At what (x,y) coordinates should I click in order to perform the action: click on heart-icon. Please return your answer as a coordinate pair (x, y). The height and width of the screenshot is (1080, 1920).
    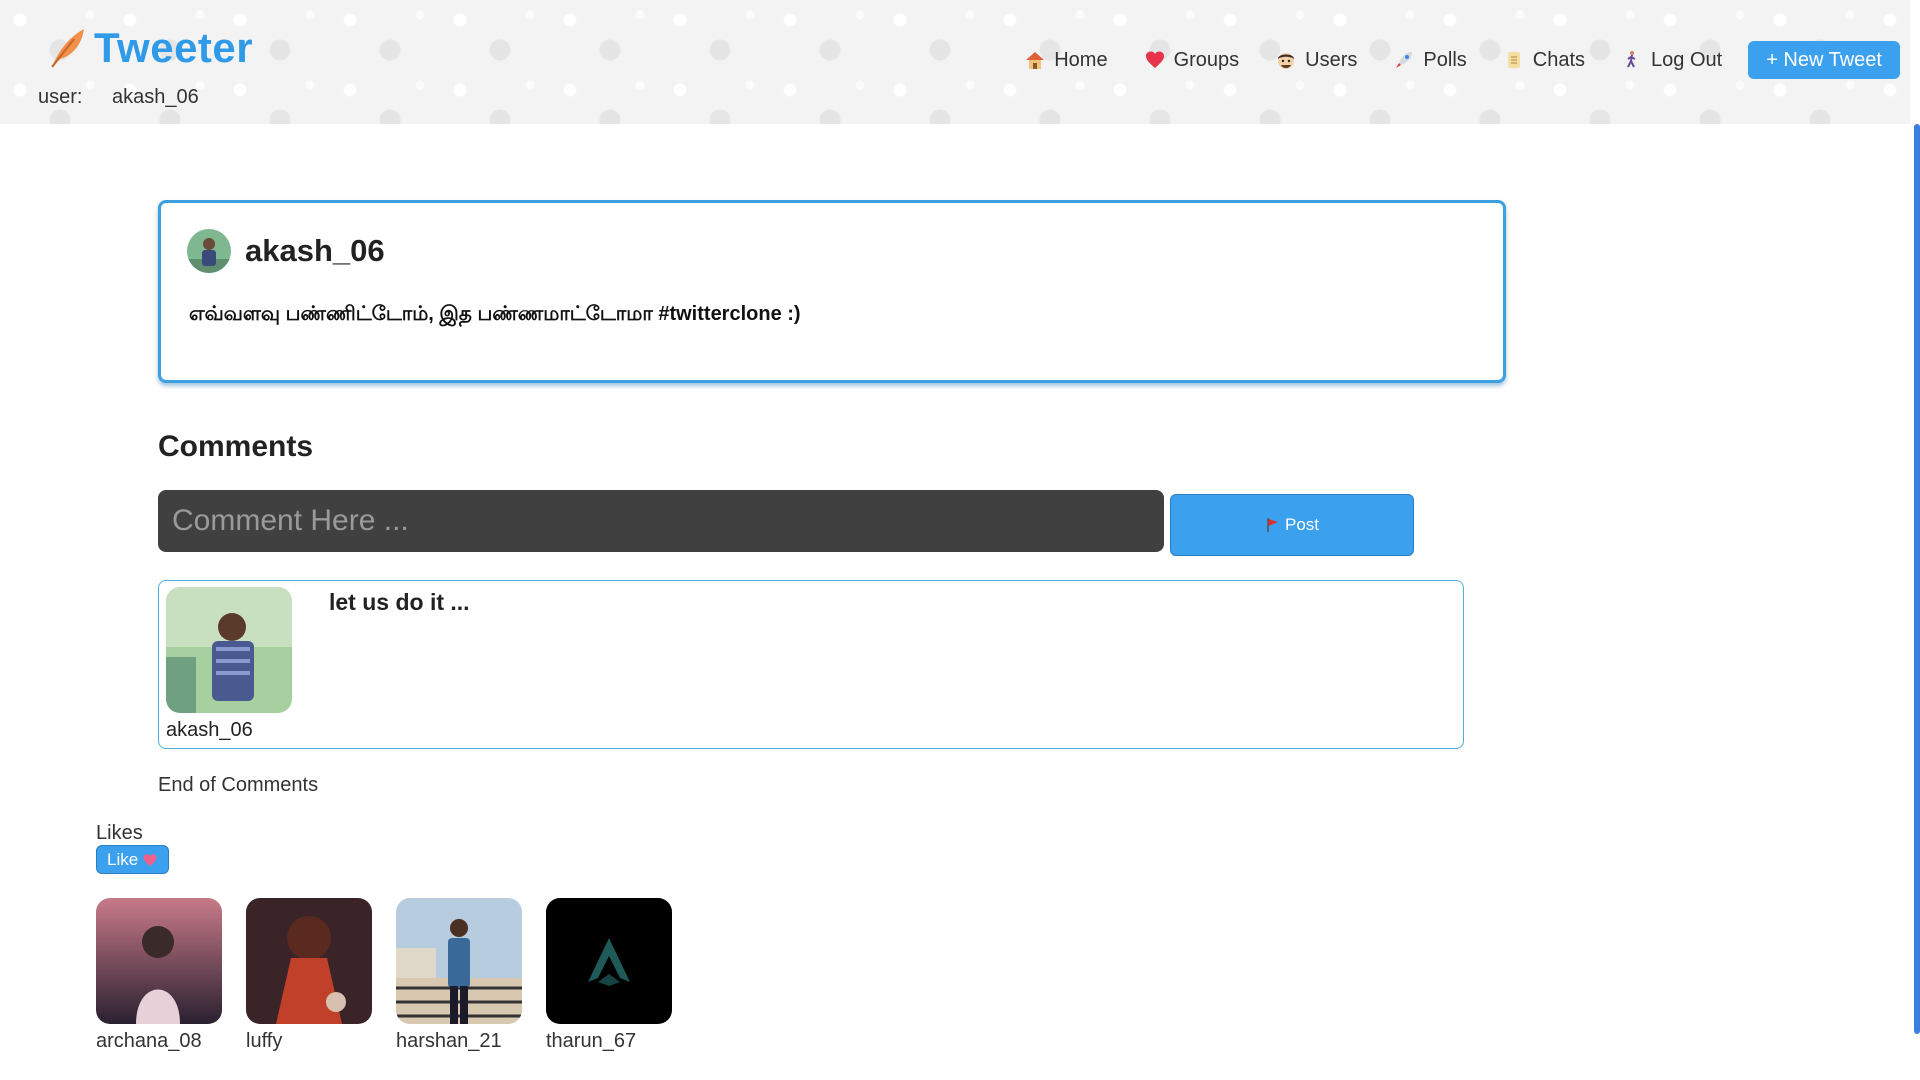
    Looking at the image, I should click on (1154, 59).